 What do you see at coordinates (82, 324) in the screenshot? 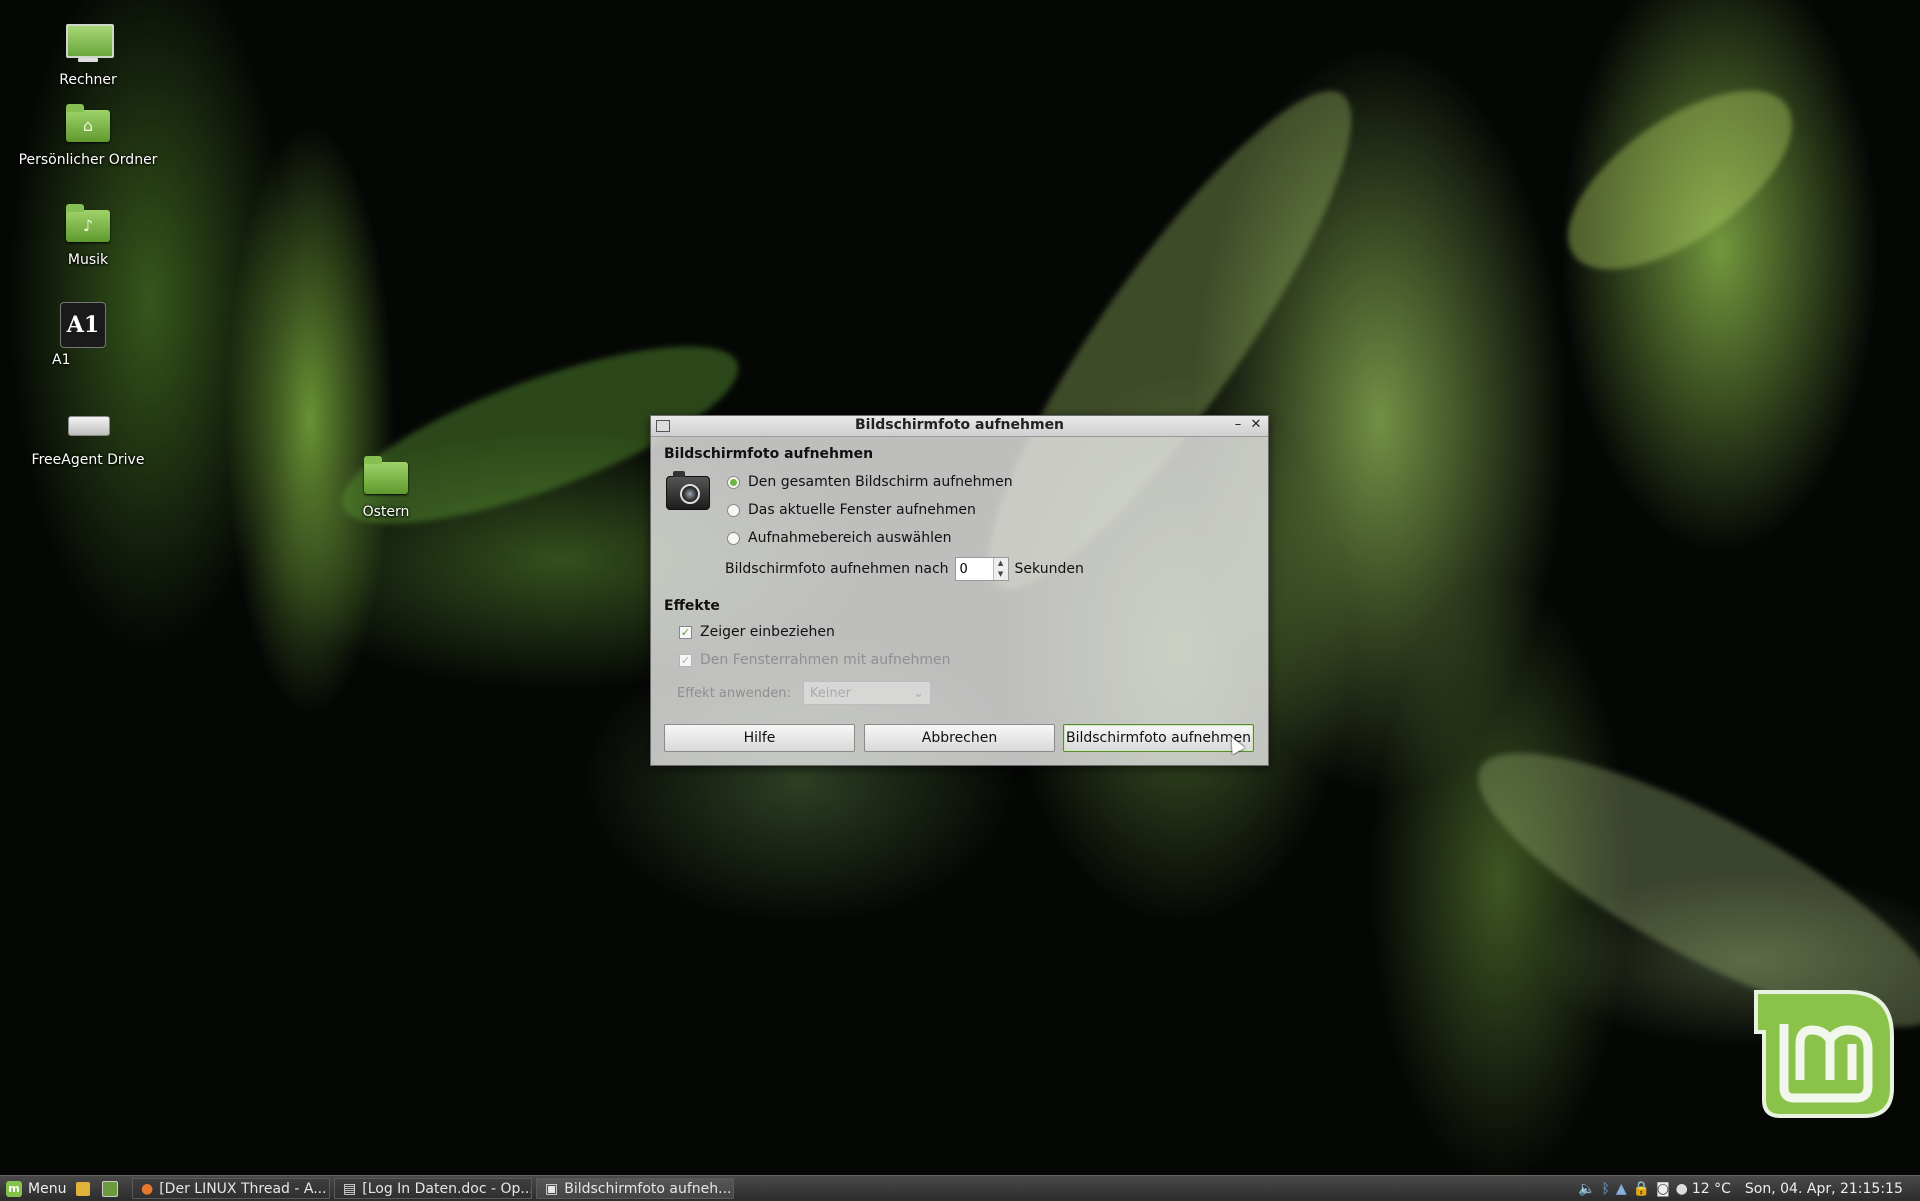
I see `a1-app-icon: A1` at bounding box center [82, 324].